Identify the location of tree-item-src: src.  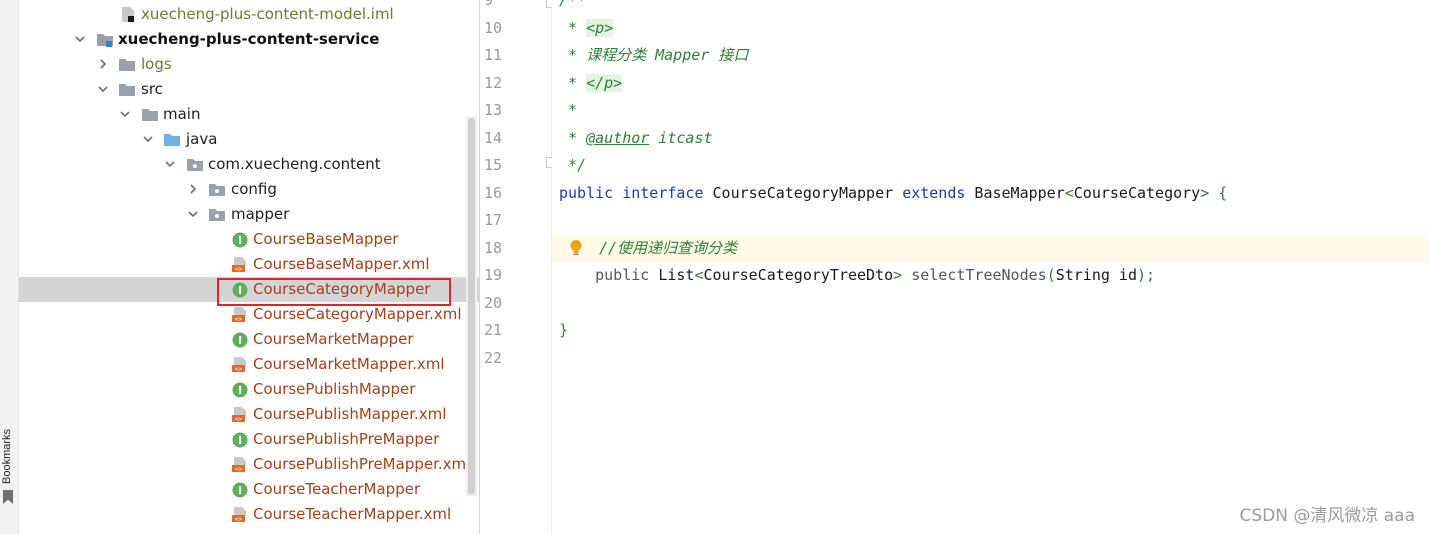
(249, 89).